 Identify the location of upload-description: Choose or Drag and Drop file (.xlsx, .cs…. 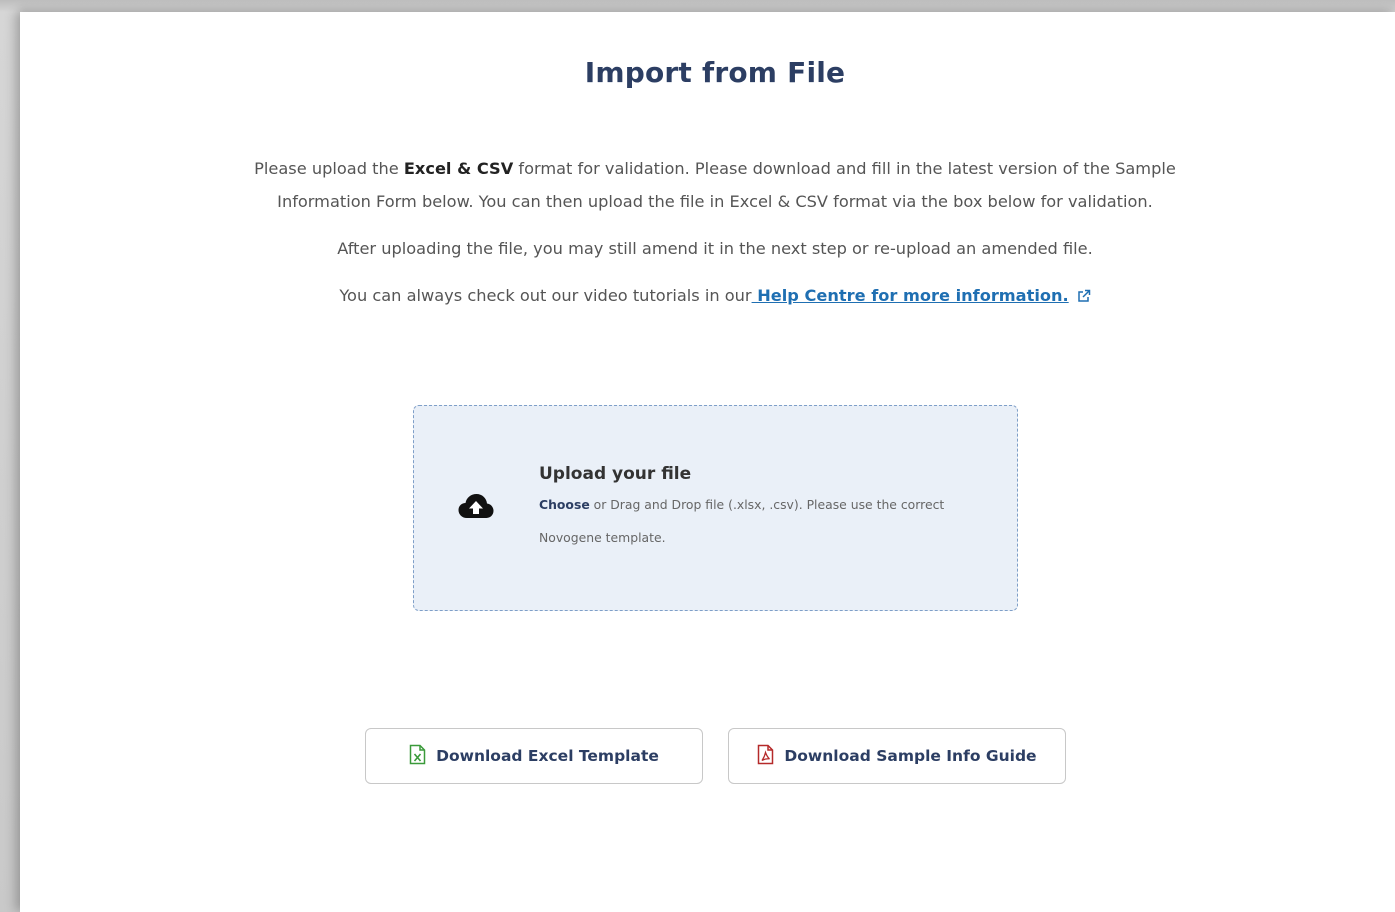
(759, 521).